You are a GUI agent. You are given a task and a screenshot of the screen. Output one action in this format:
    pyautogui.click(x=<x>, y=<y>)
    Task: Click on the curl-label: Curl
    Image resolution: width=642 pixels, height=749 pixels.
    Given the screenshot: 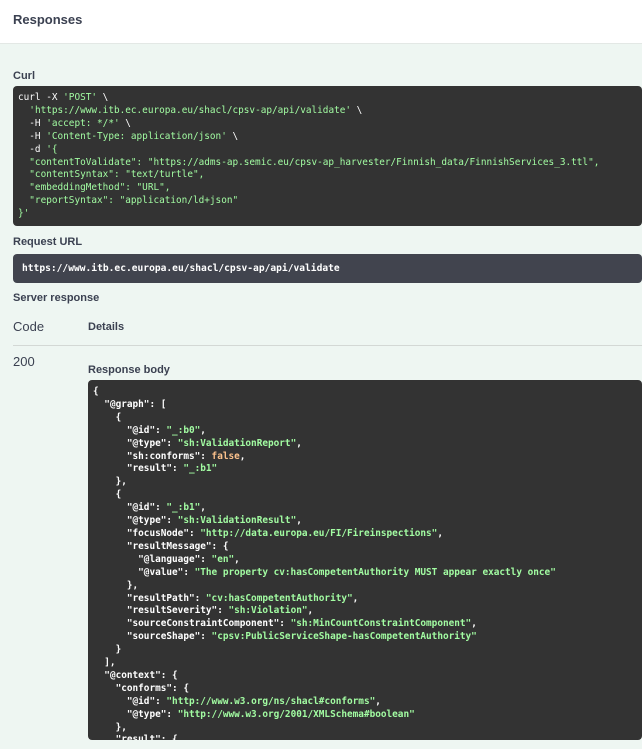 What is the action you would take?
    pyautogui.click(x=24, y=76)
    